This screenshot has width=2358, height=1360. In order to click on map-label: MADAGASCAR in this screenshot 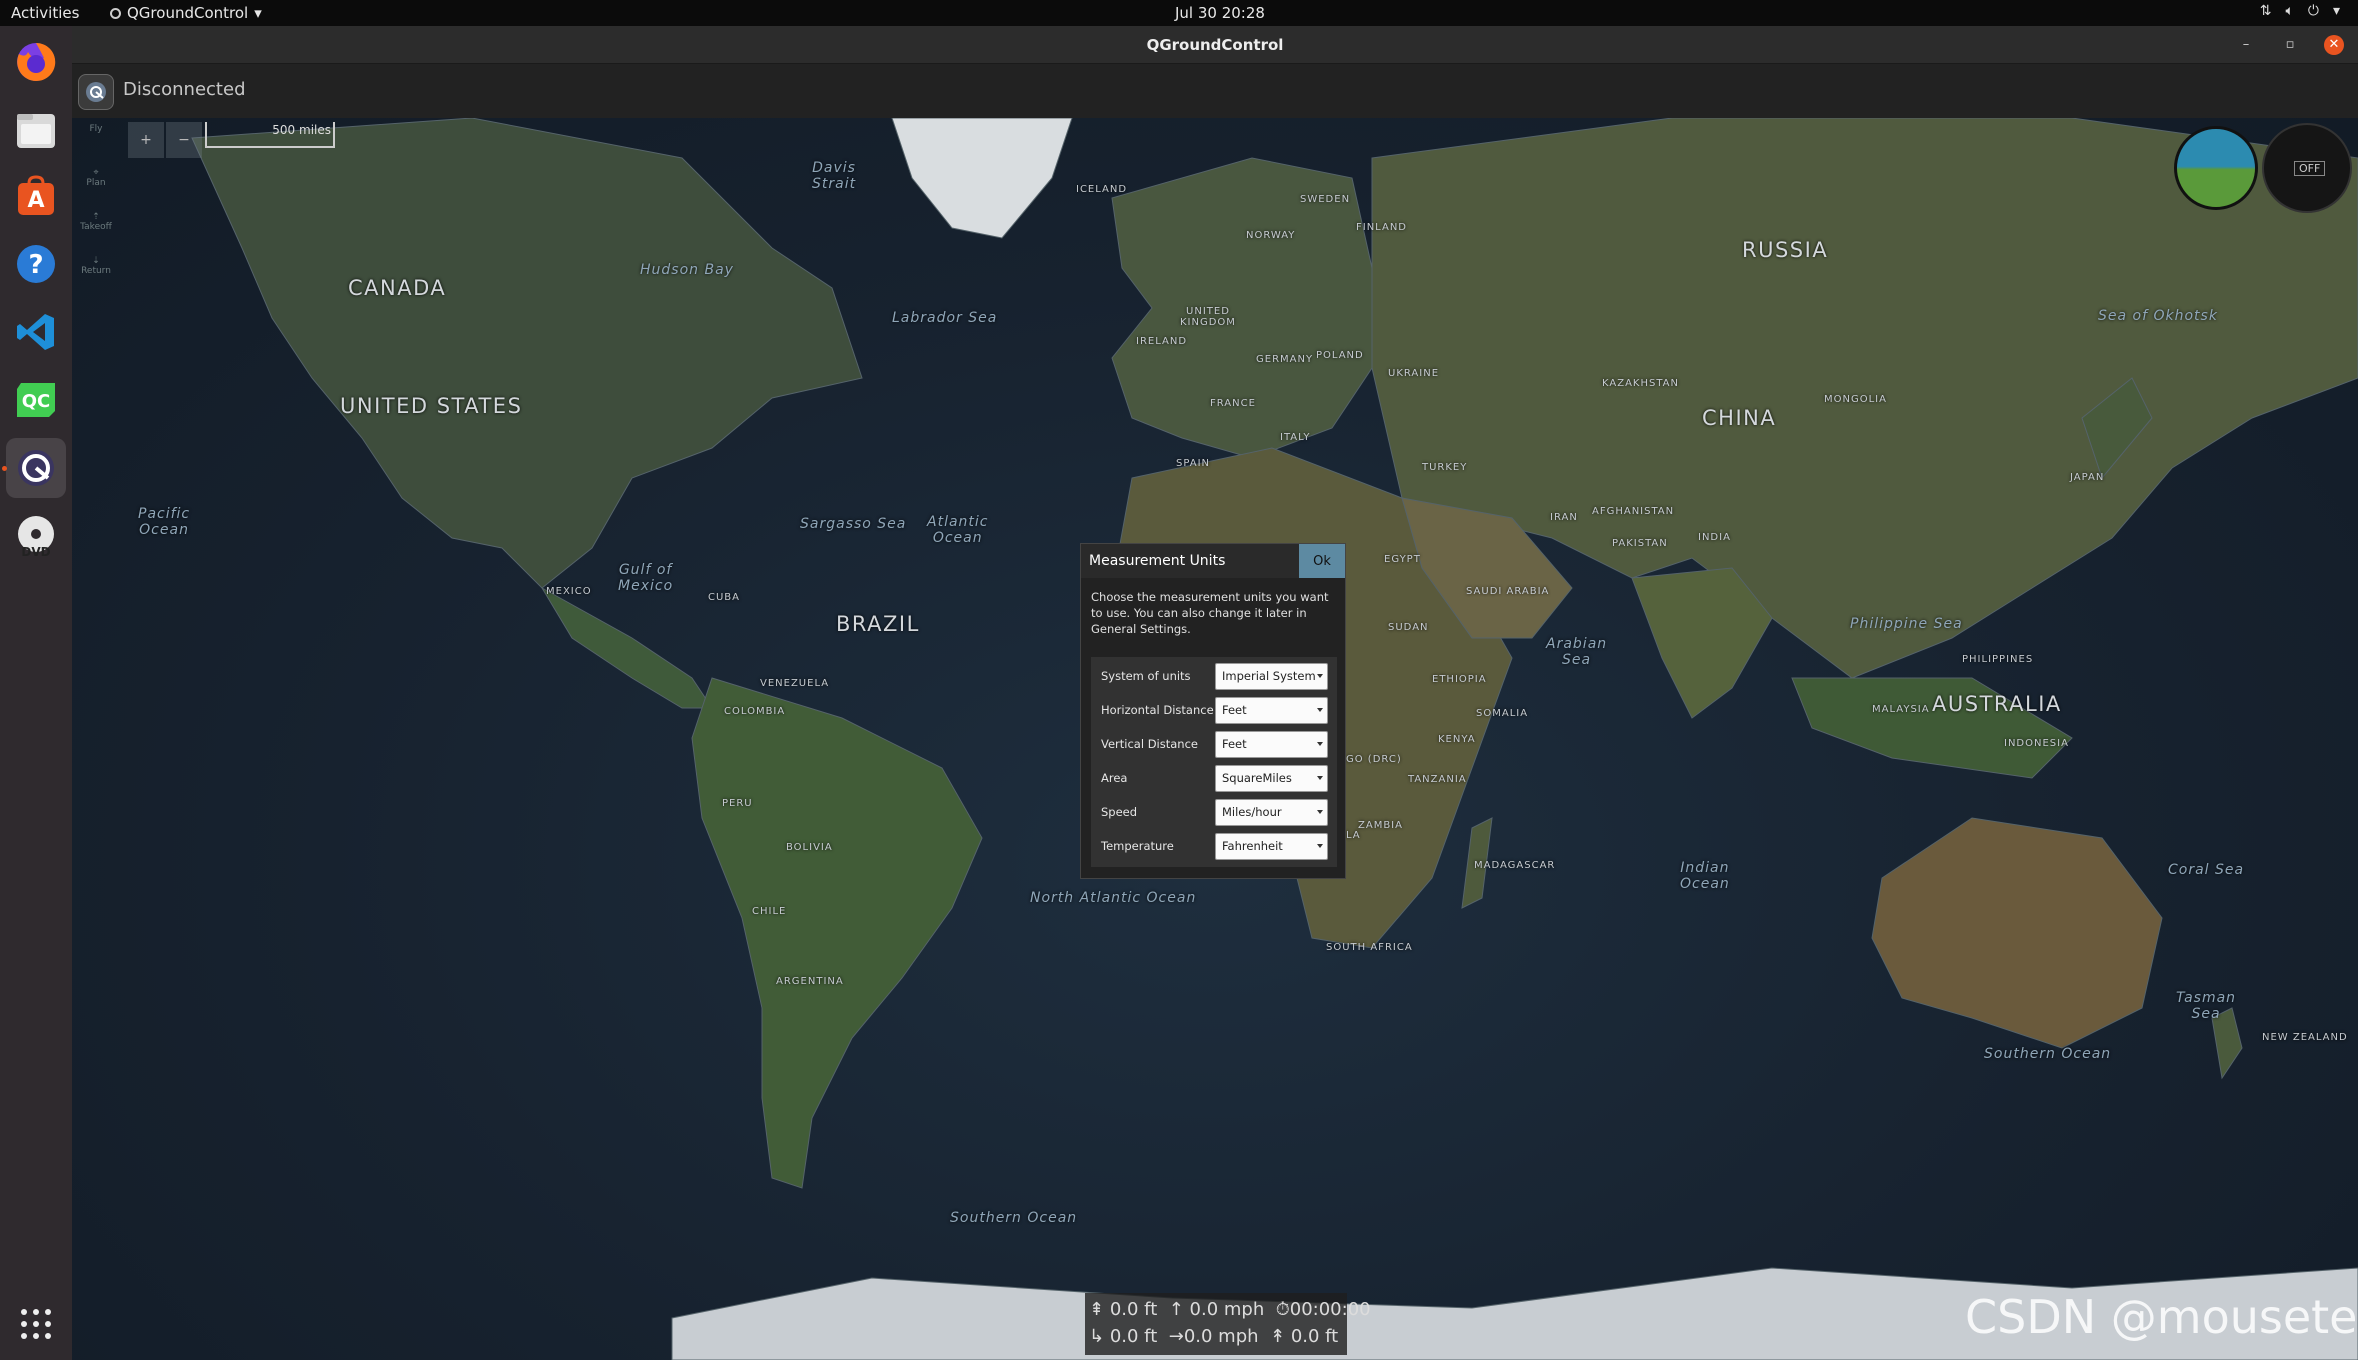, I will do `click(1515, 865)`.